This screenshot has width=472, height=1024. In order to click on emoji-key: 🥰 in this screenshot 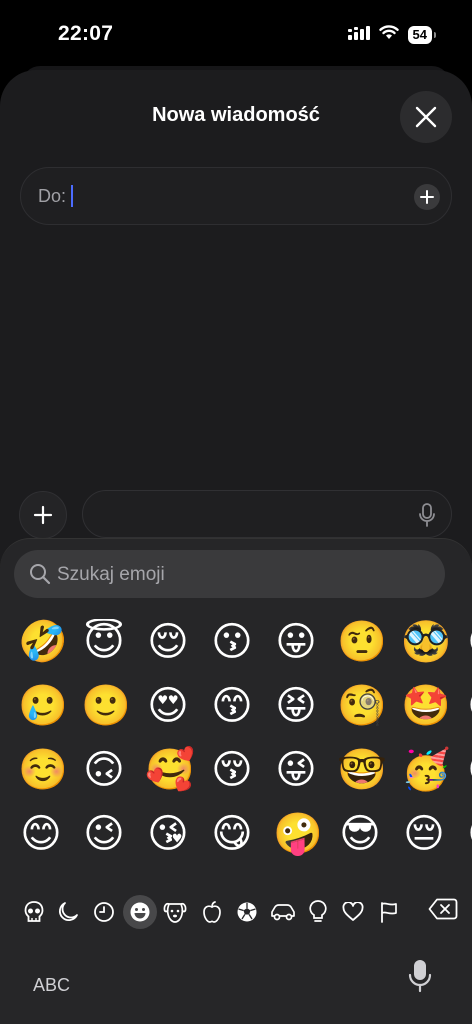, I will do `click(170, 770)`.